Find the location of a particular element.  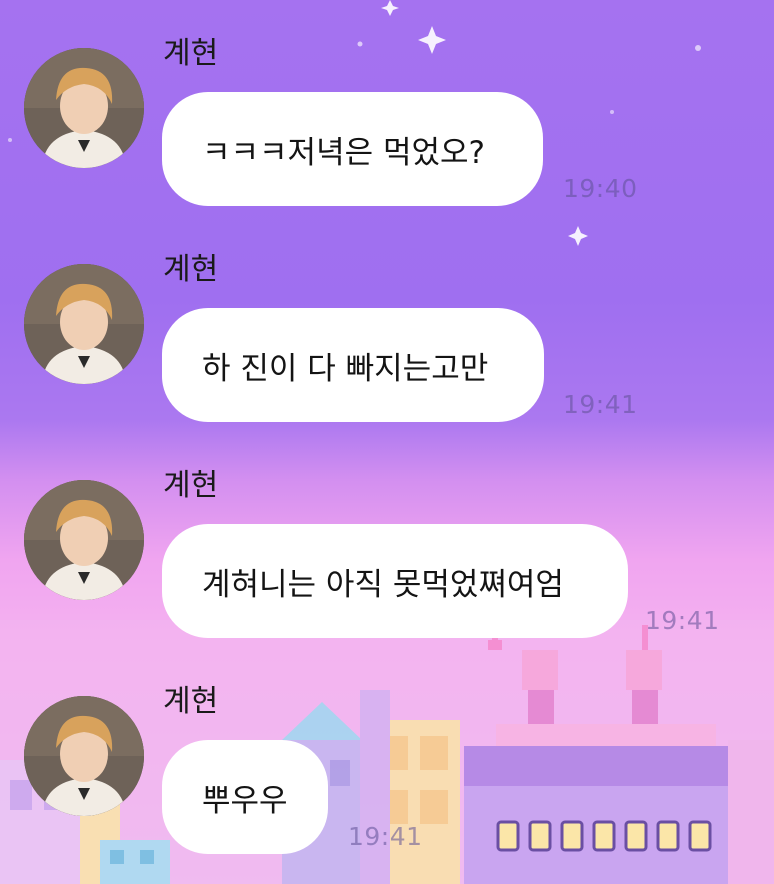

message-bubble: 하 진이 다 빠지는고만 is located at coordinates (353, 365).